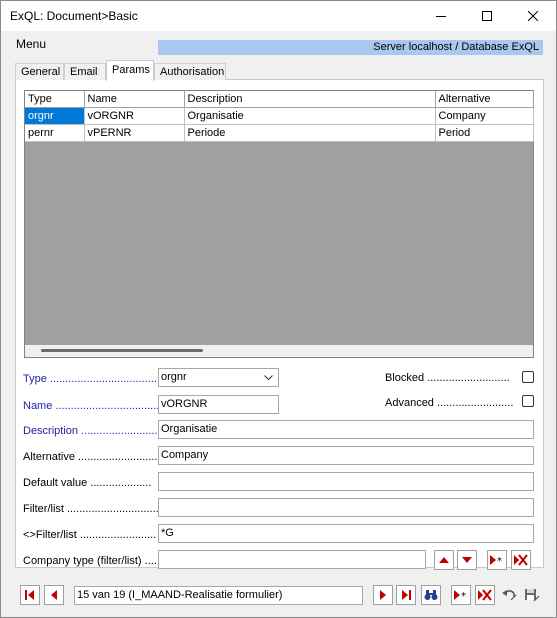 This screenshot has width=557, height=618. I want to click on next-record-button, so click(383, 595).